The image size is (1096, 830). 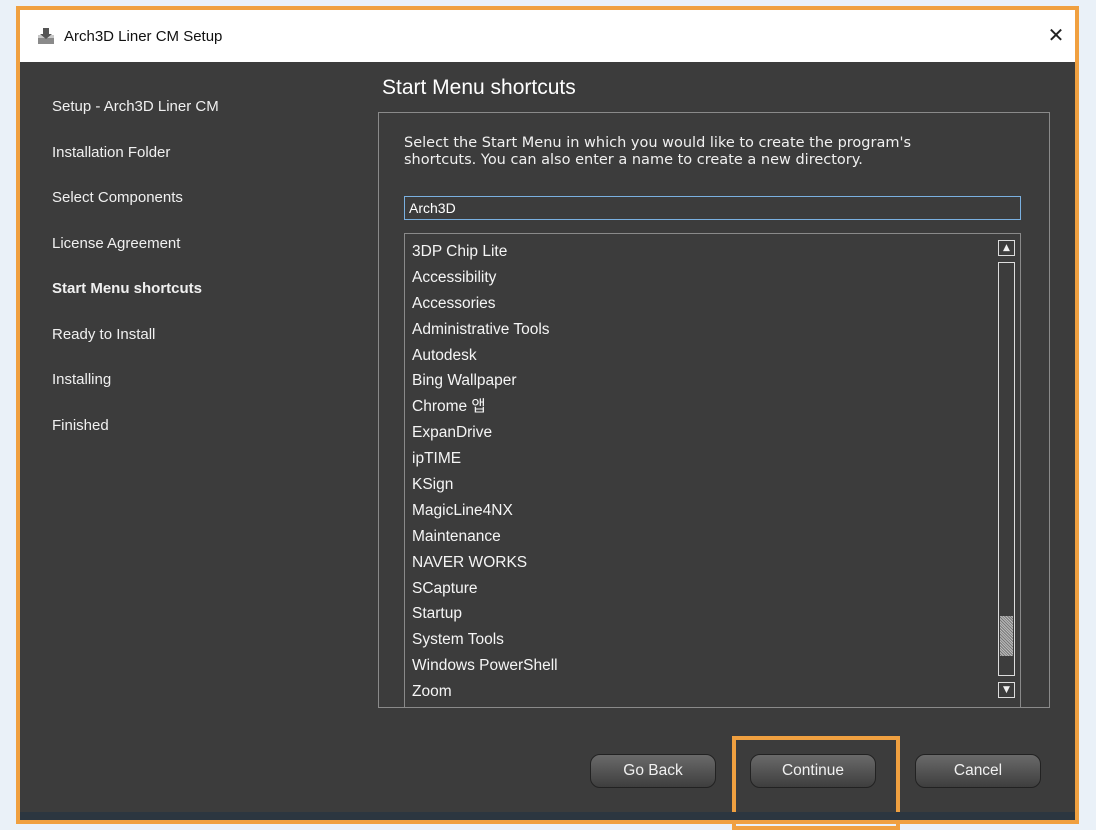 I want to click on step-setup: Setup - Arch3D Liner CM, so click(x=135, y=106).